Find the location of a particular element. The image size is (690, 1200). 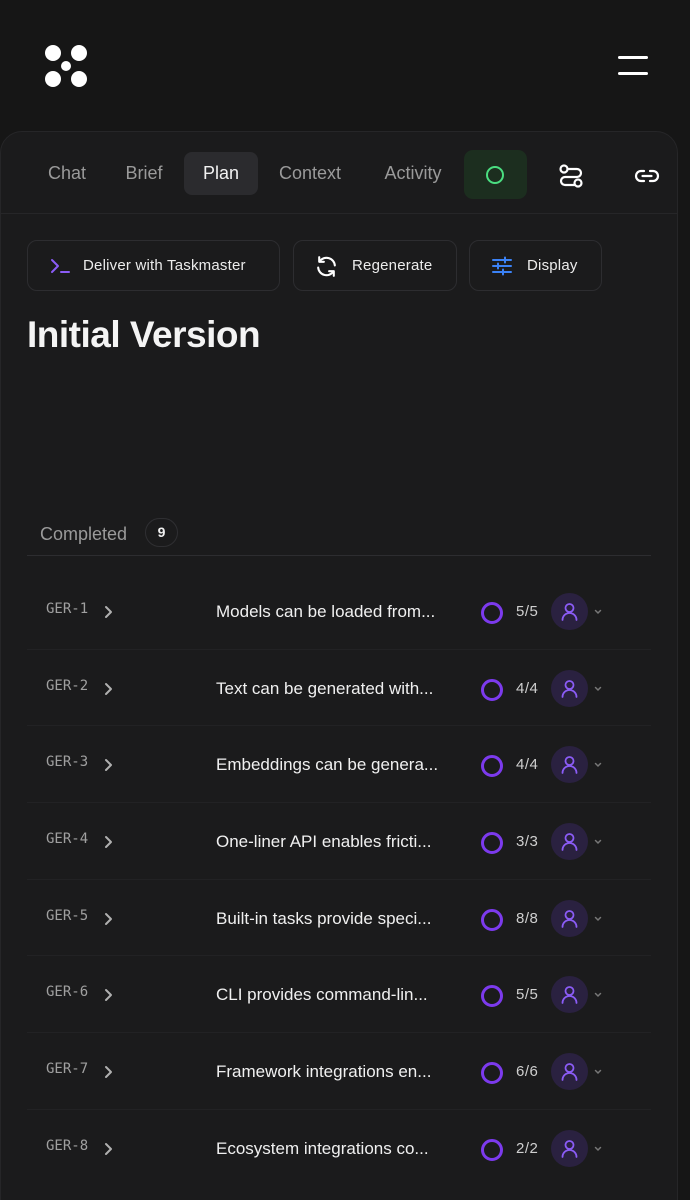

task-id: GER-2 is located at coordinates (67, 685).